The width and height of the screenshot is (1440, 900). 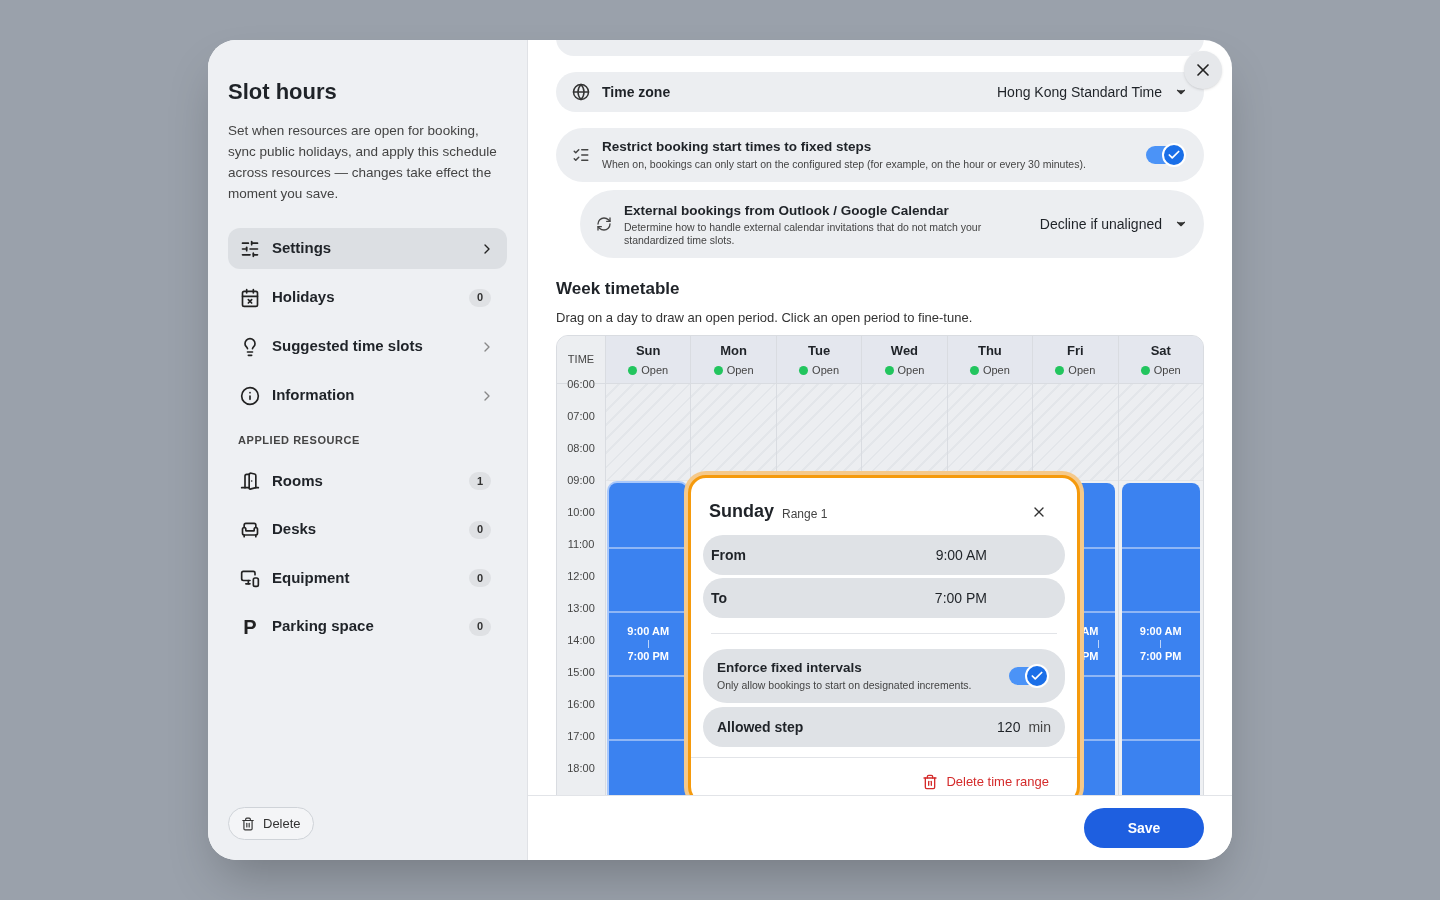 What do you see at coordinates (581, 155) in the screenshot?
I see `list-icon` at bounding box center [581, 155].